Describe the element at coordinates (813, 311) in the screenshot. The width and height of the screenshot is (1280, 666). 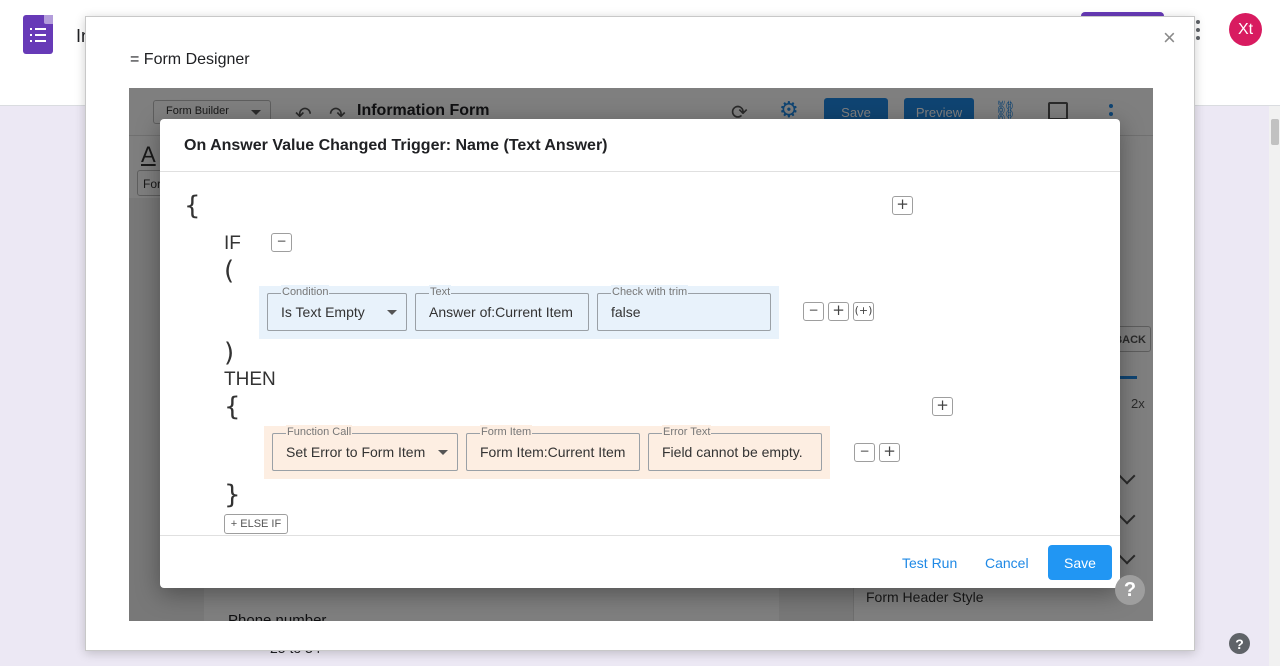
I see `remove-condition-button: −` at that location.